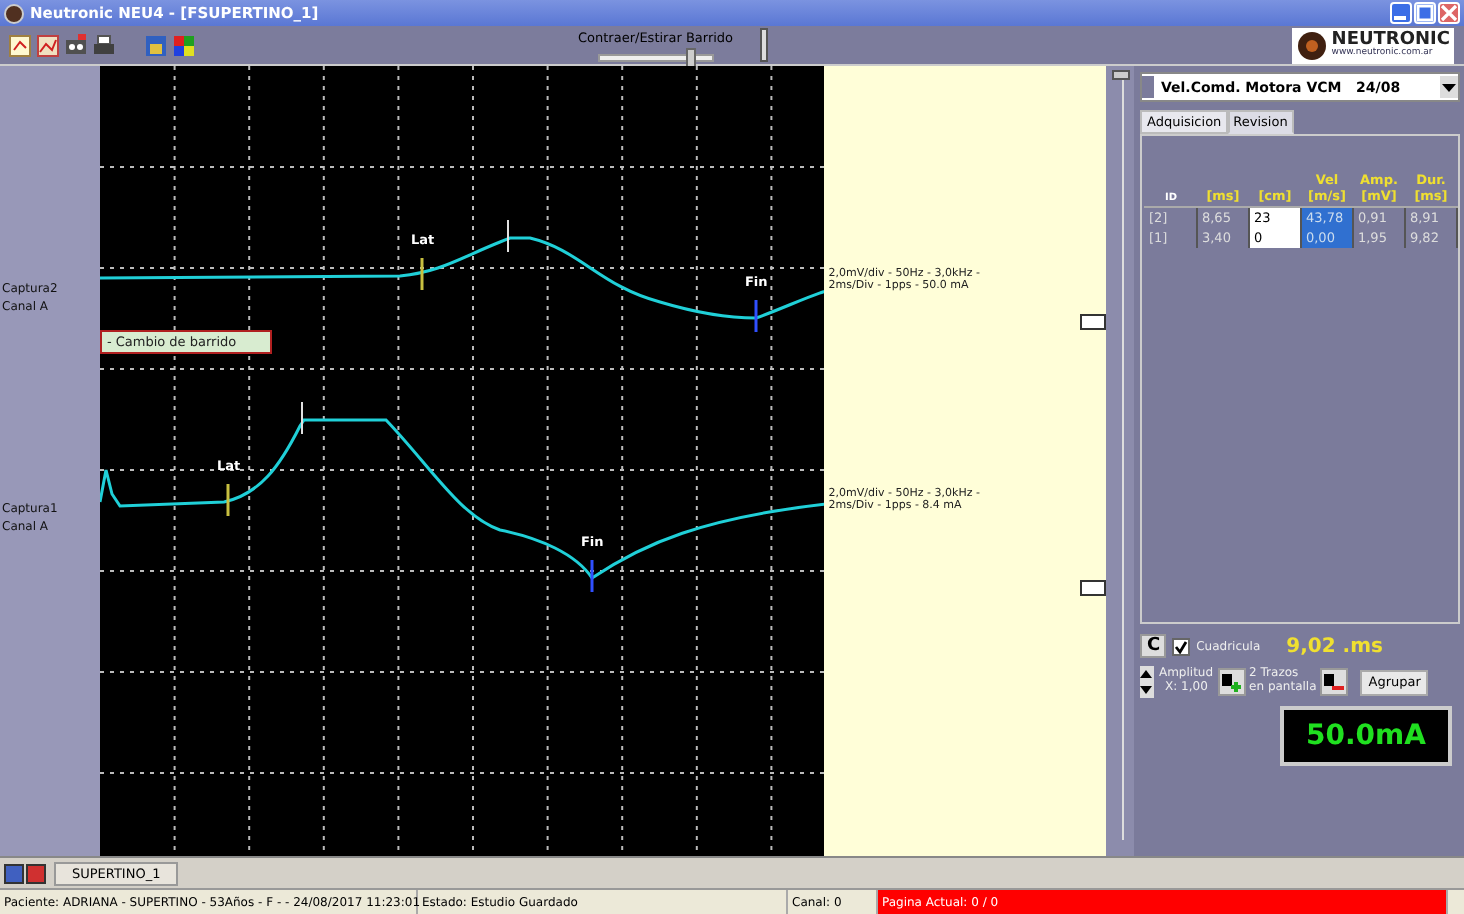  Describe the element at coordinates (183, 45) in the screenshot. I see `color-grid-icon` at that location.